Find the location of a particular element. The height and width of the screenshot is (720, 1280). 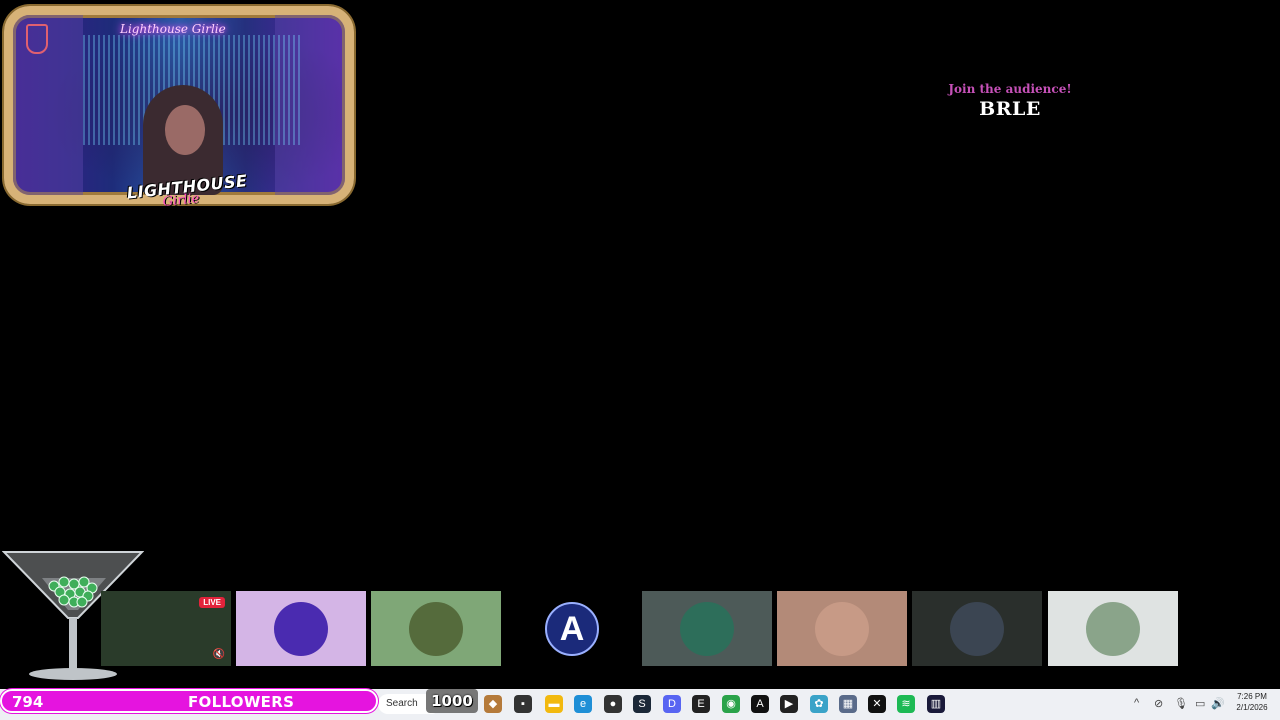

live-badge: LIVE is located at coordinates (212, 602).